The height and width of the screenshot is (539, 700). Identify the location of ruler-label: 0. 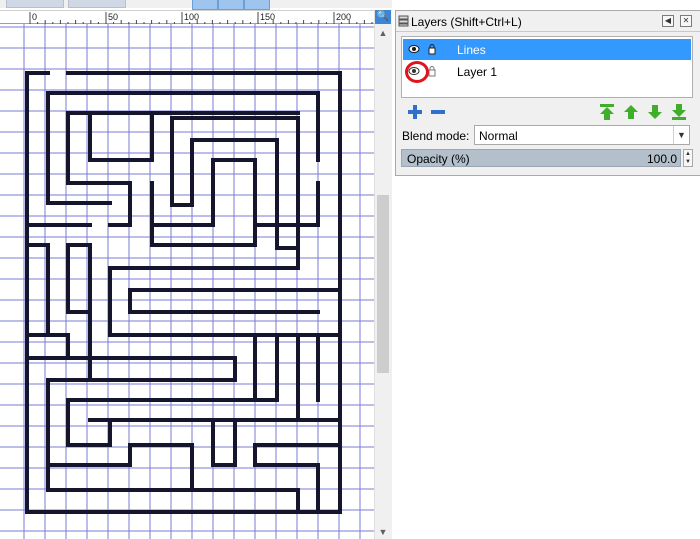
(34, 17).